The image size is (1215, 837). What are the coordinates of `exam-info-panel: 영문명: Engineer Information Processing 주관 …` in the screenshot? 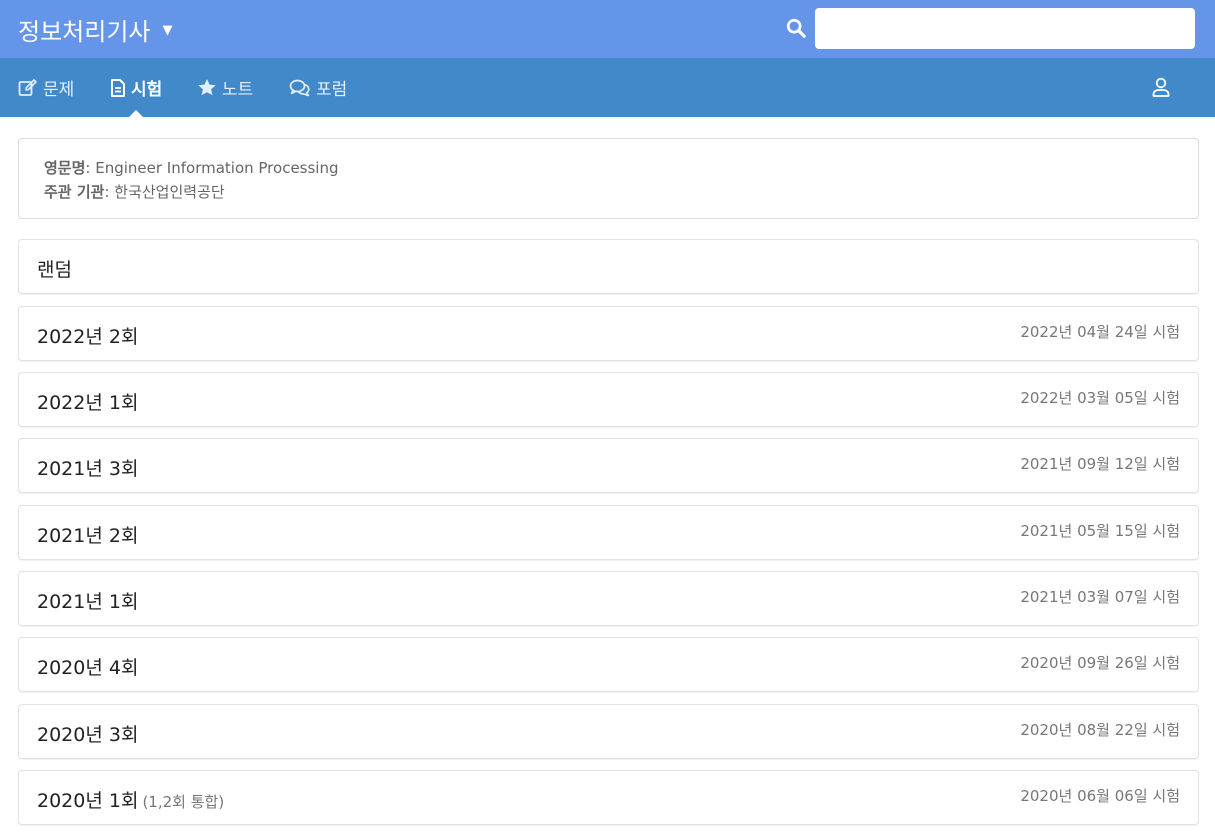 It's located at (608, 178).